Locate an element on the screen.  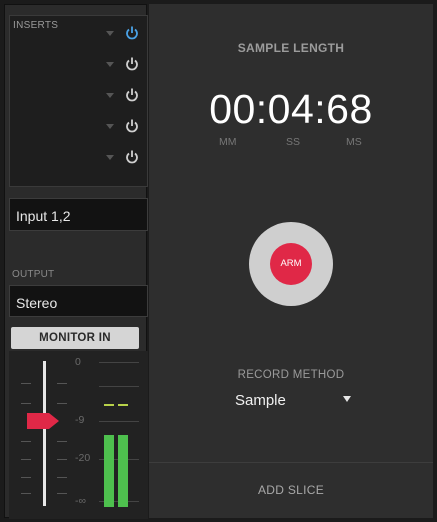
scale-label-minus-infinity: -∞ is located at coordinates (80, 501).